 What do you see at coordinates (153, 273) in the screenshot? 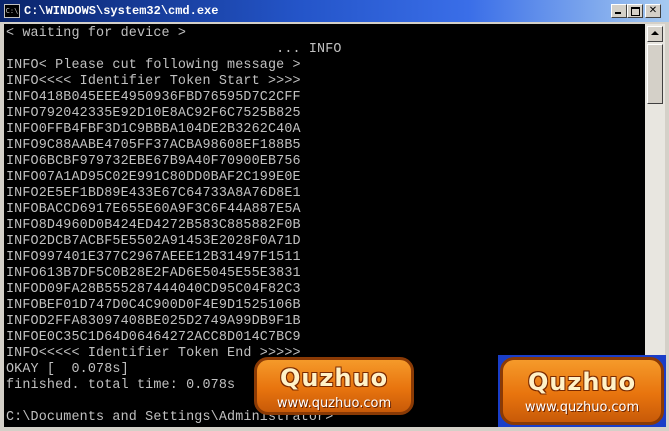
I see `console-line: INFO613B7DF5C0B28E2FAD6E5045E55E3831` at bounding box center [153, 273].